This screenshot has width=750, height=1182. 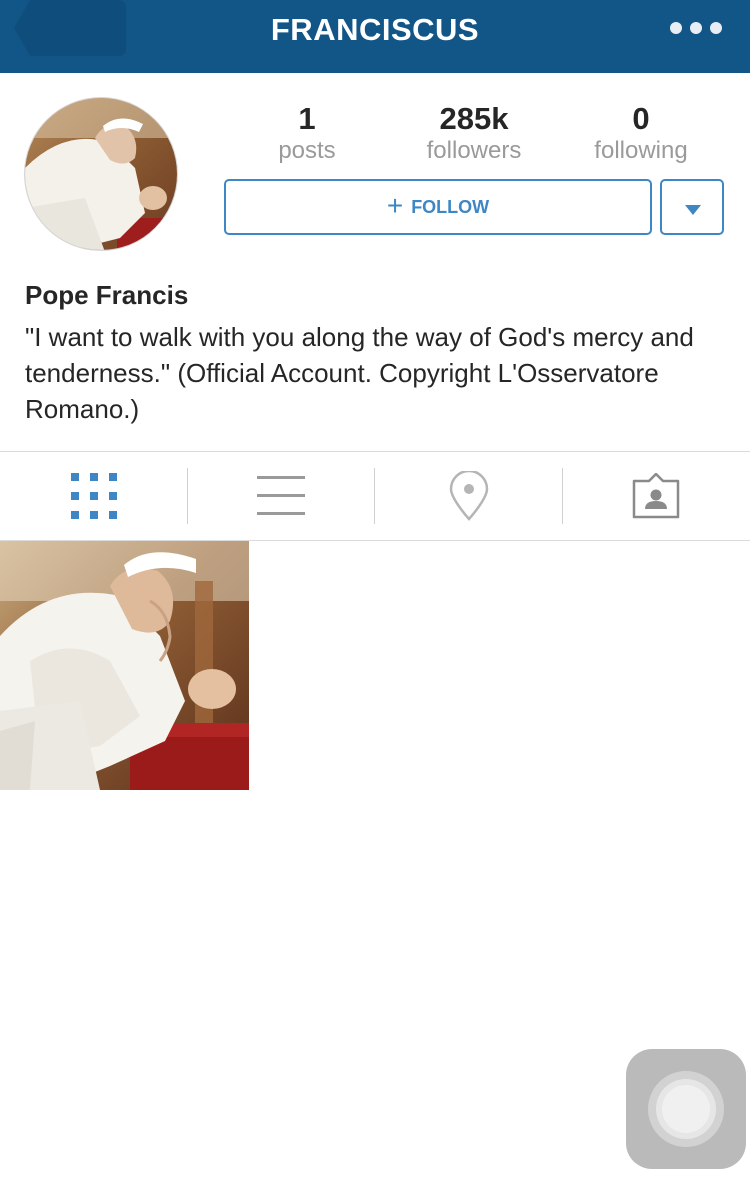 I want to click on avatar-photo, so click(x=101, y=174).